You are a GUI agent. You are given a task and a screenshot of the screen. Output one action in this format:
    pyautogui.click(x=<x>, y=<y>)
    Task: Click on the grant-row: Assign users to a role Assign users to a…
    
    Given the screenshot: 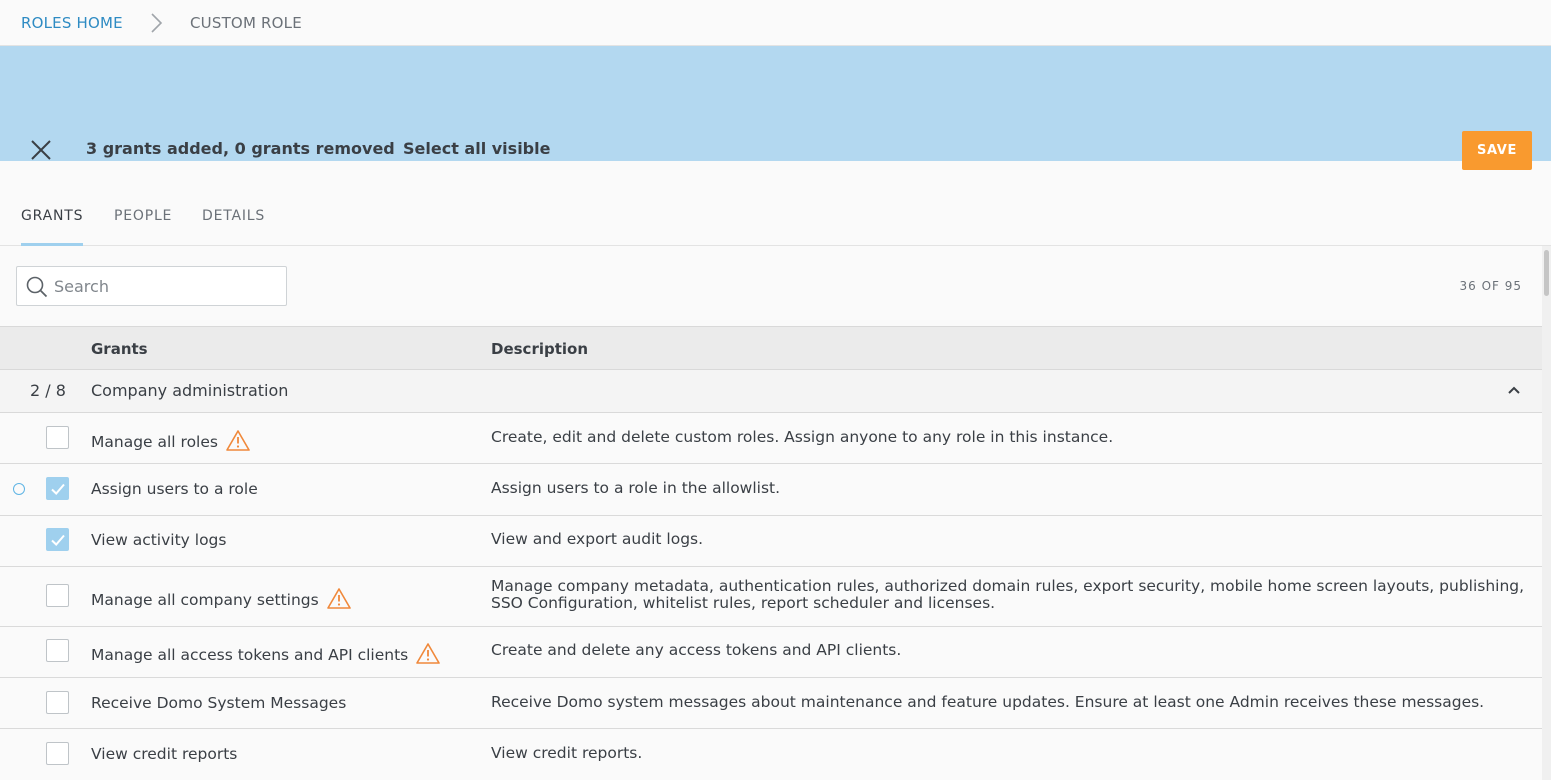 What is the action you would take?
    pyautogui.click(x=771, y=490)
    